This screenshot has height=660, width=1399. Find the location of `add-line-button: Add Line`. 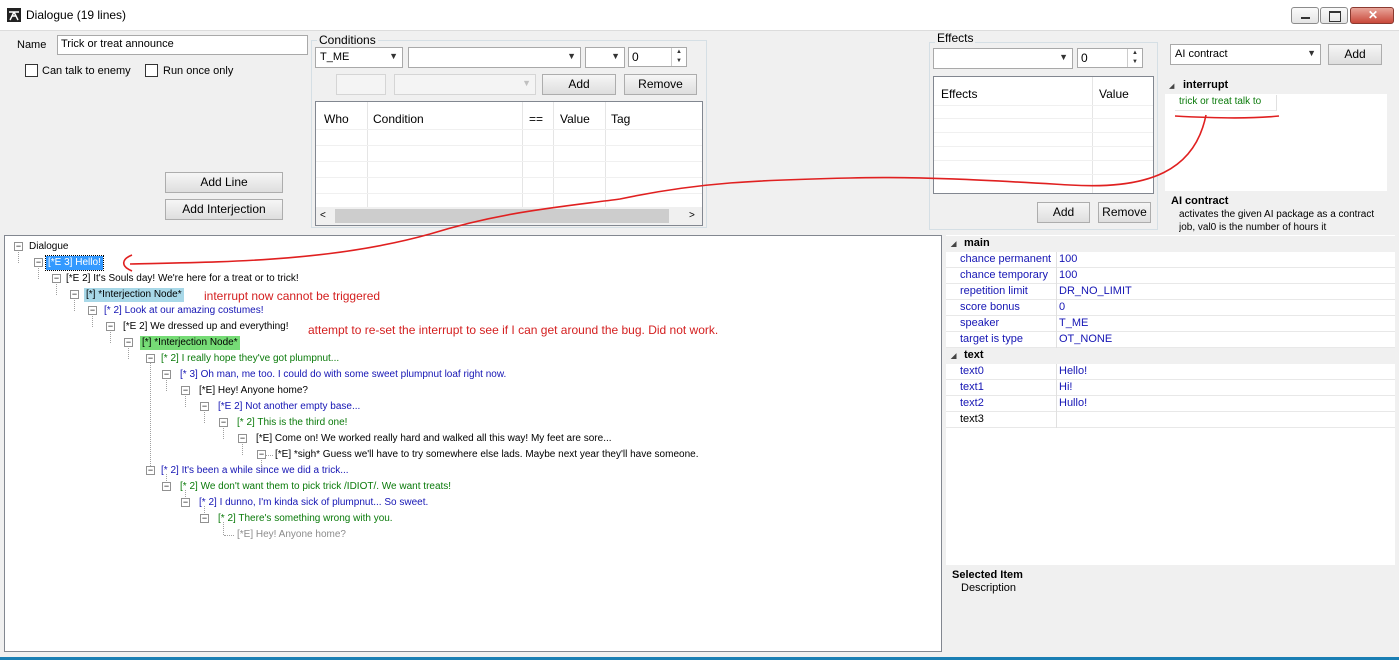

add-line-button: Add Line is located at coordinates (224, 182).